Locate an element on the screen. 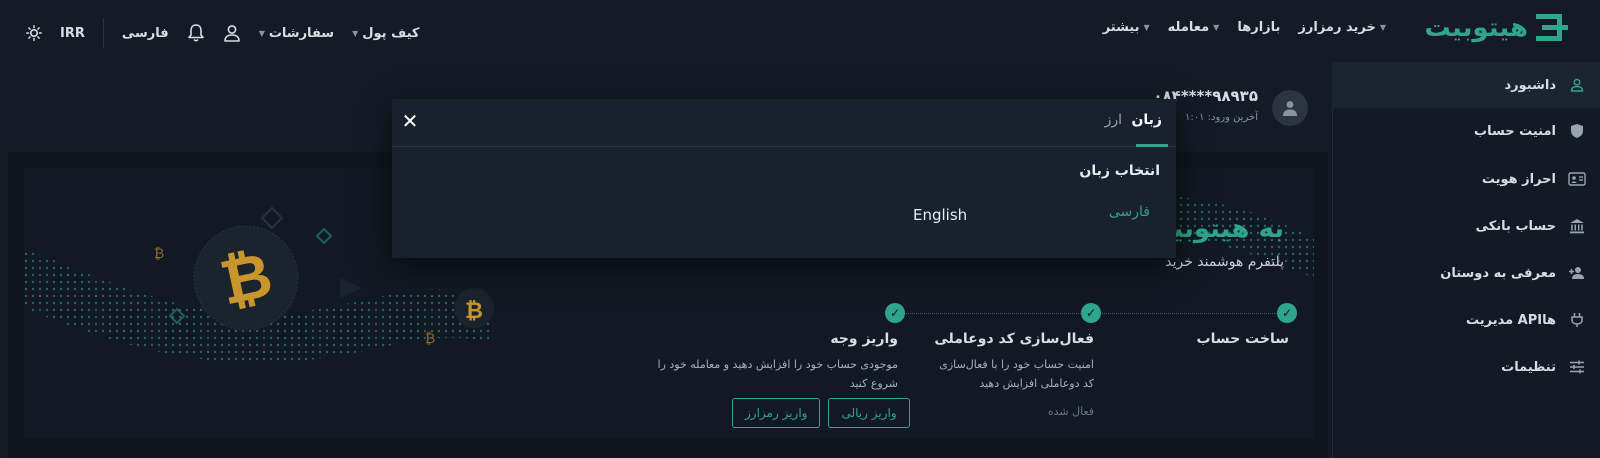 This screenshot has width=1600, height=458. profile-button is located at coordinates (232, 33).